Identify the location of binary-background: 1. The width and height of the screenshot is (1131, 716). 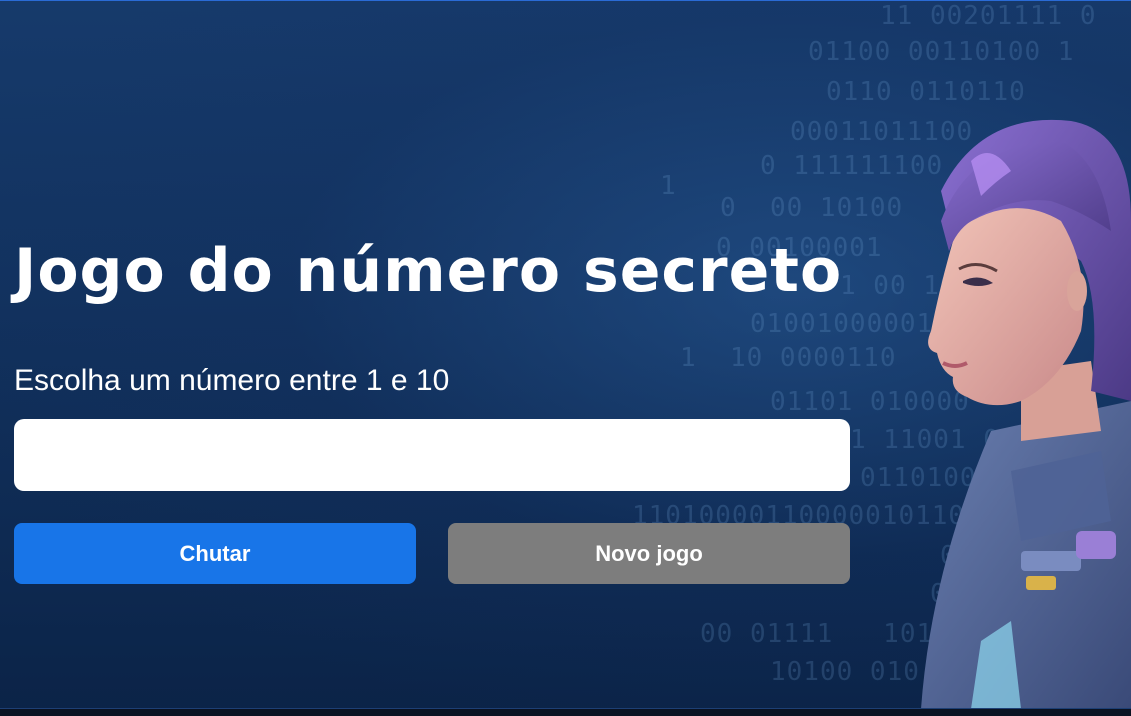
(668, 186).